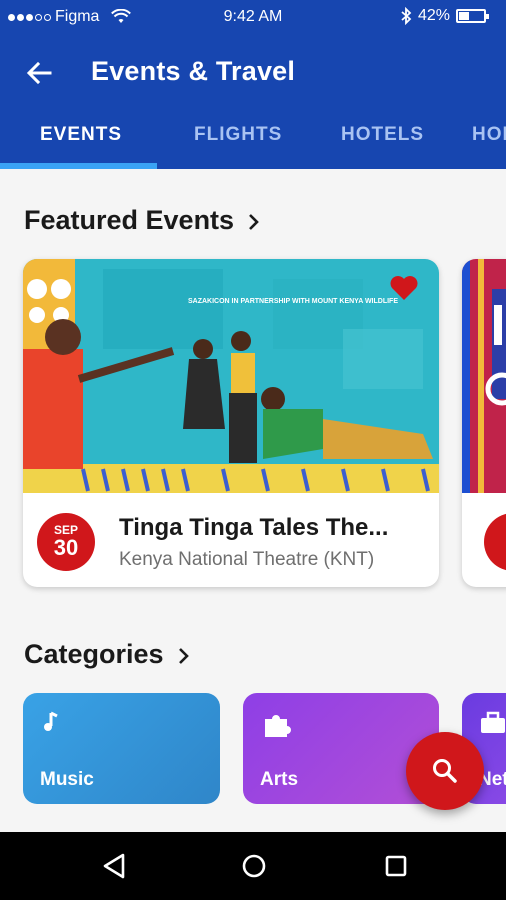 Image resolution: width=506 pixels, height=900 pixels. I want to click on system-nav-bar, so click(253, 866).